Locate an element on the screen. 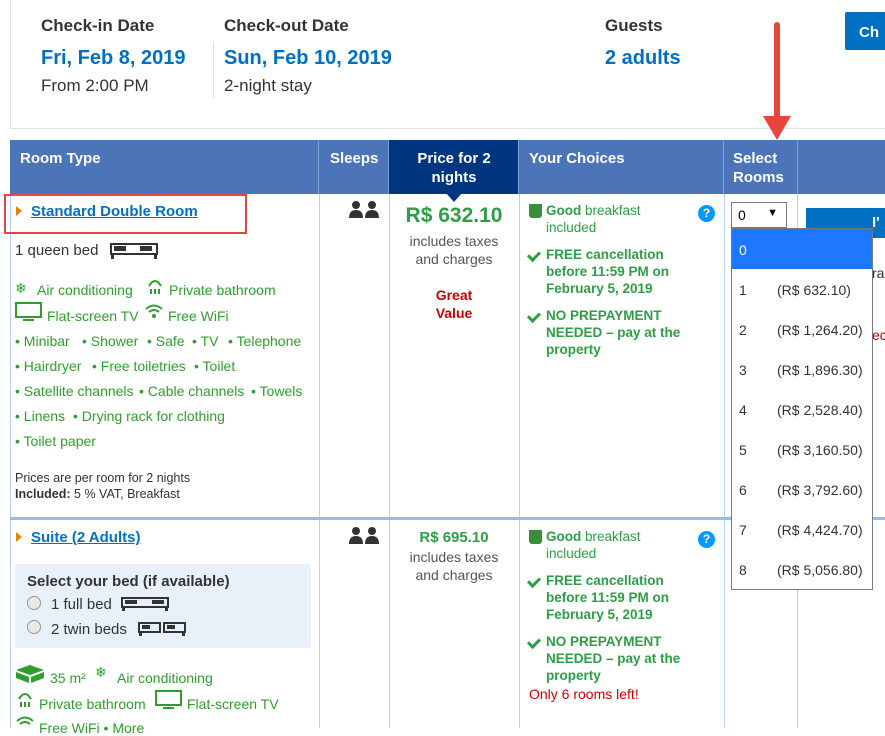  select-option: 1 (R$ 632.10) is located at coordinates (802, 289).